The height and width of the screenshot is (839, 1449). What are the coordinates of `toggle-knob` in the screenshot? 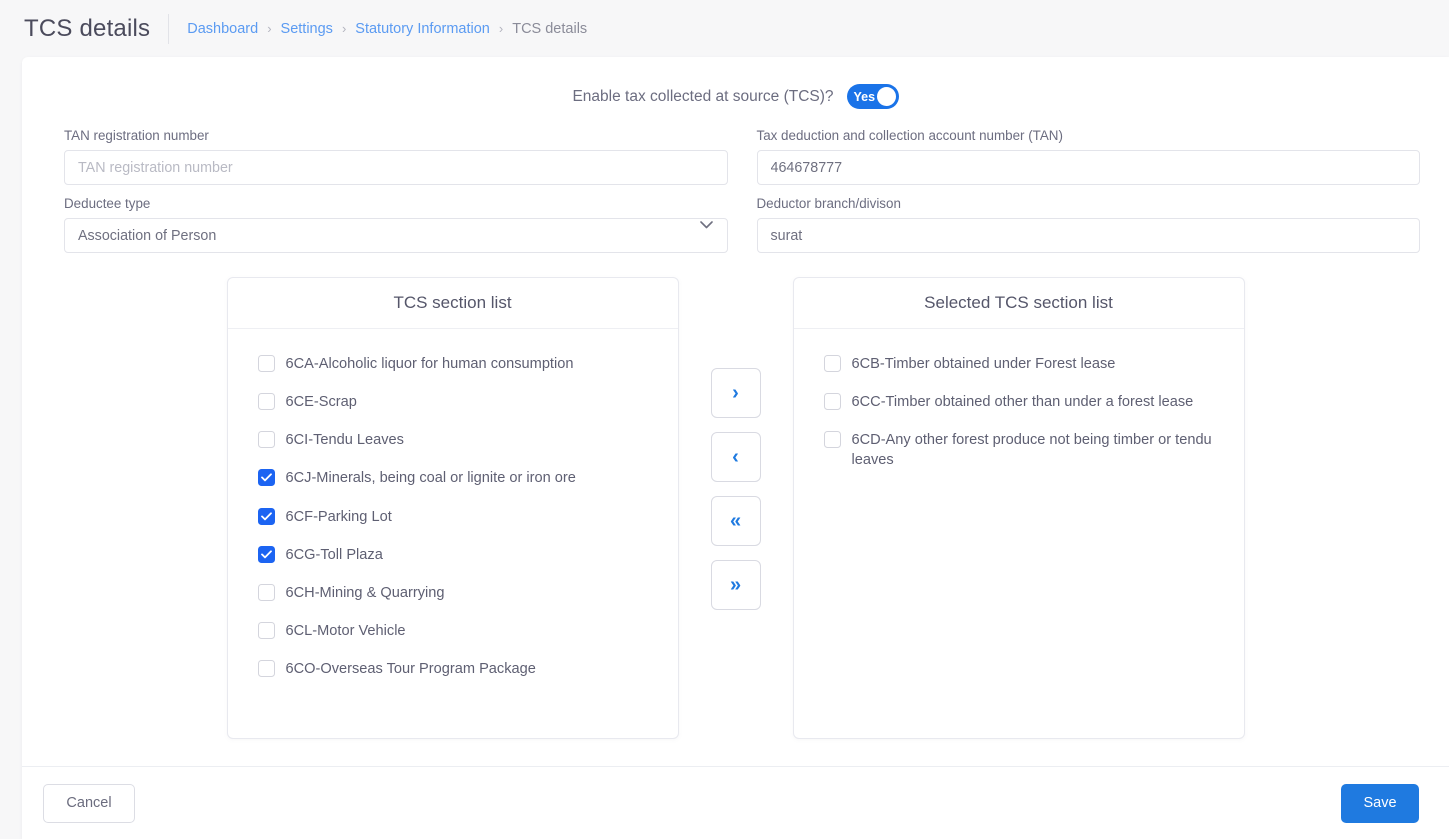 It's located at (886, 96).